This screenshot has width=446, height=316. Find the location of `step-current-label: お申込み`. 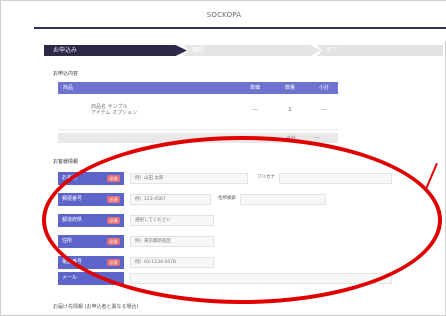

step-current-label: お申込み is located at coordinates (65, 50).